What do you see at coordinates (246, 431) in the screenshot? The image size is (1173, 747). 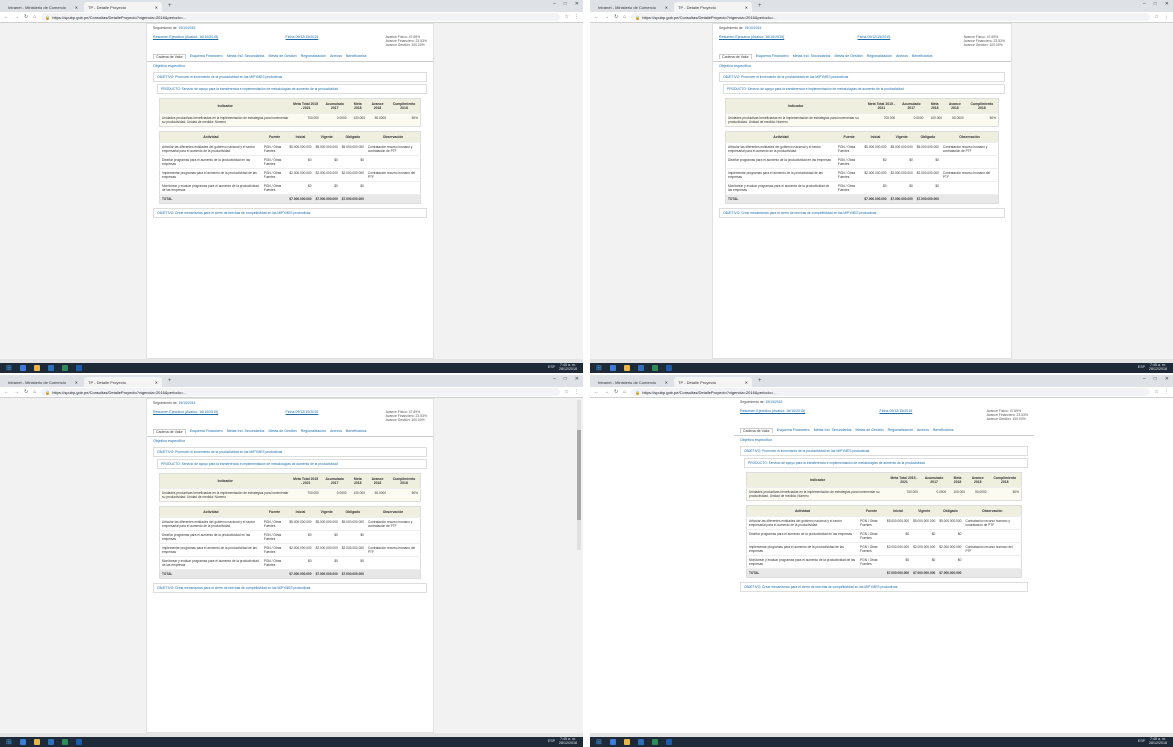 I see `tab-metas-ind: Metas Ind. Secundarios` at bounding box center [246, 431].